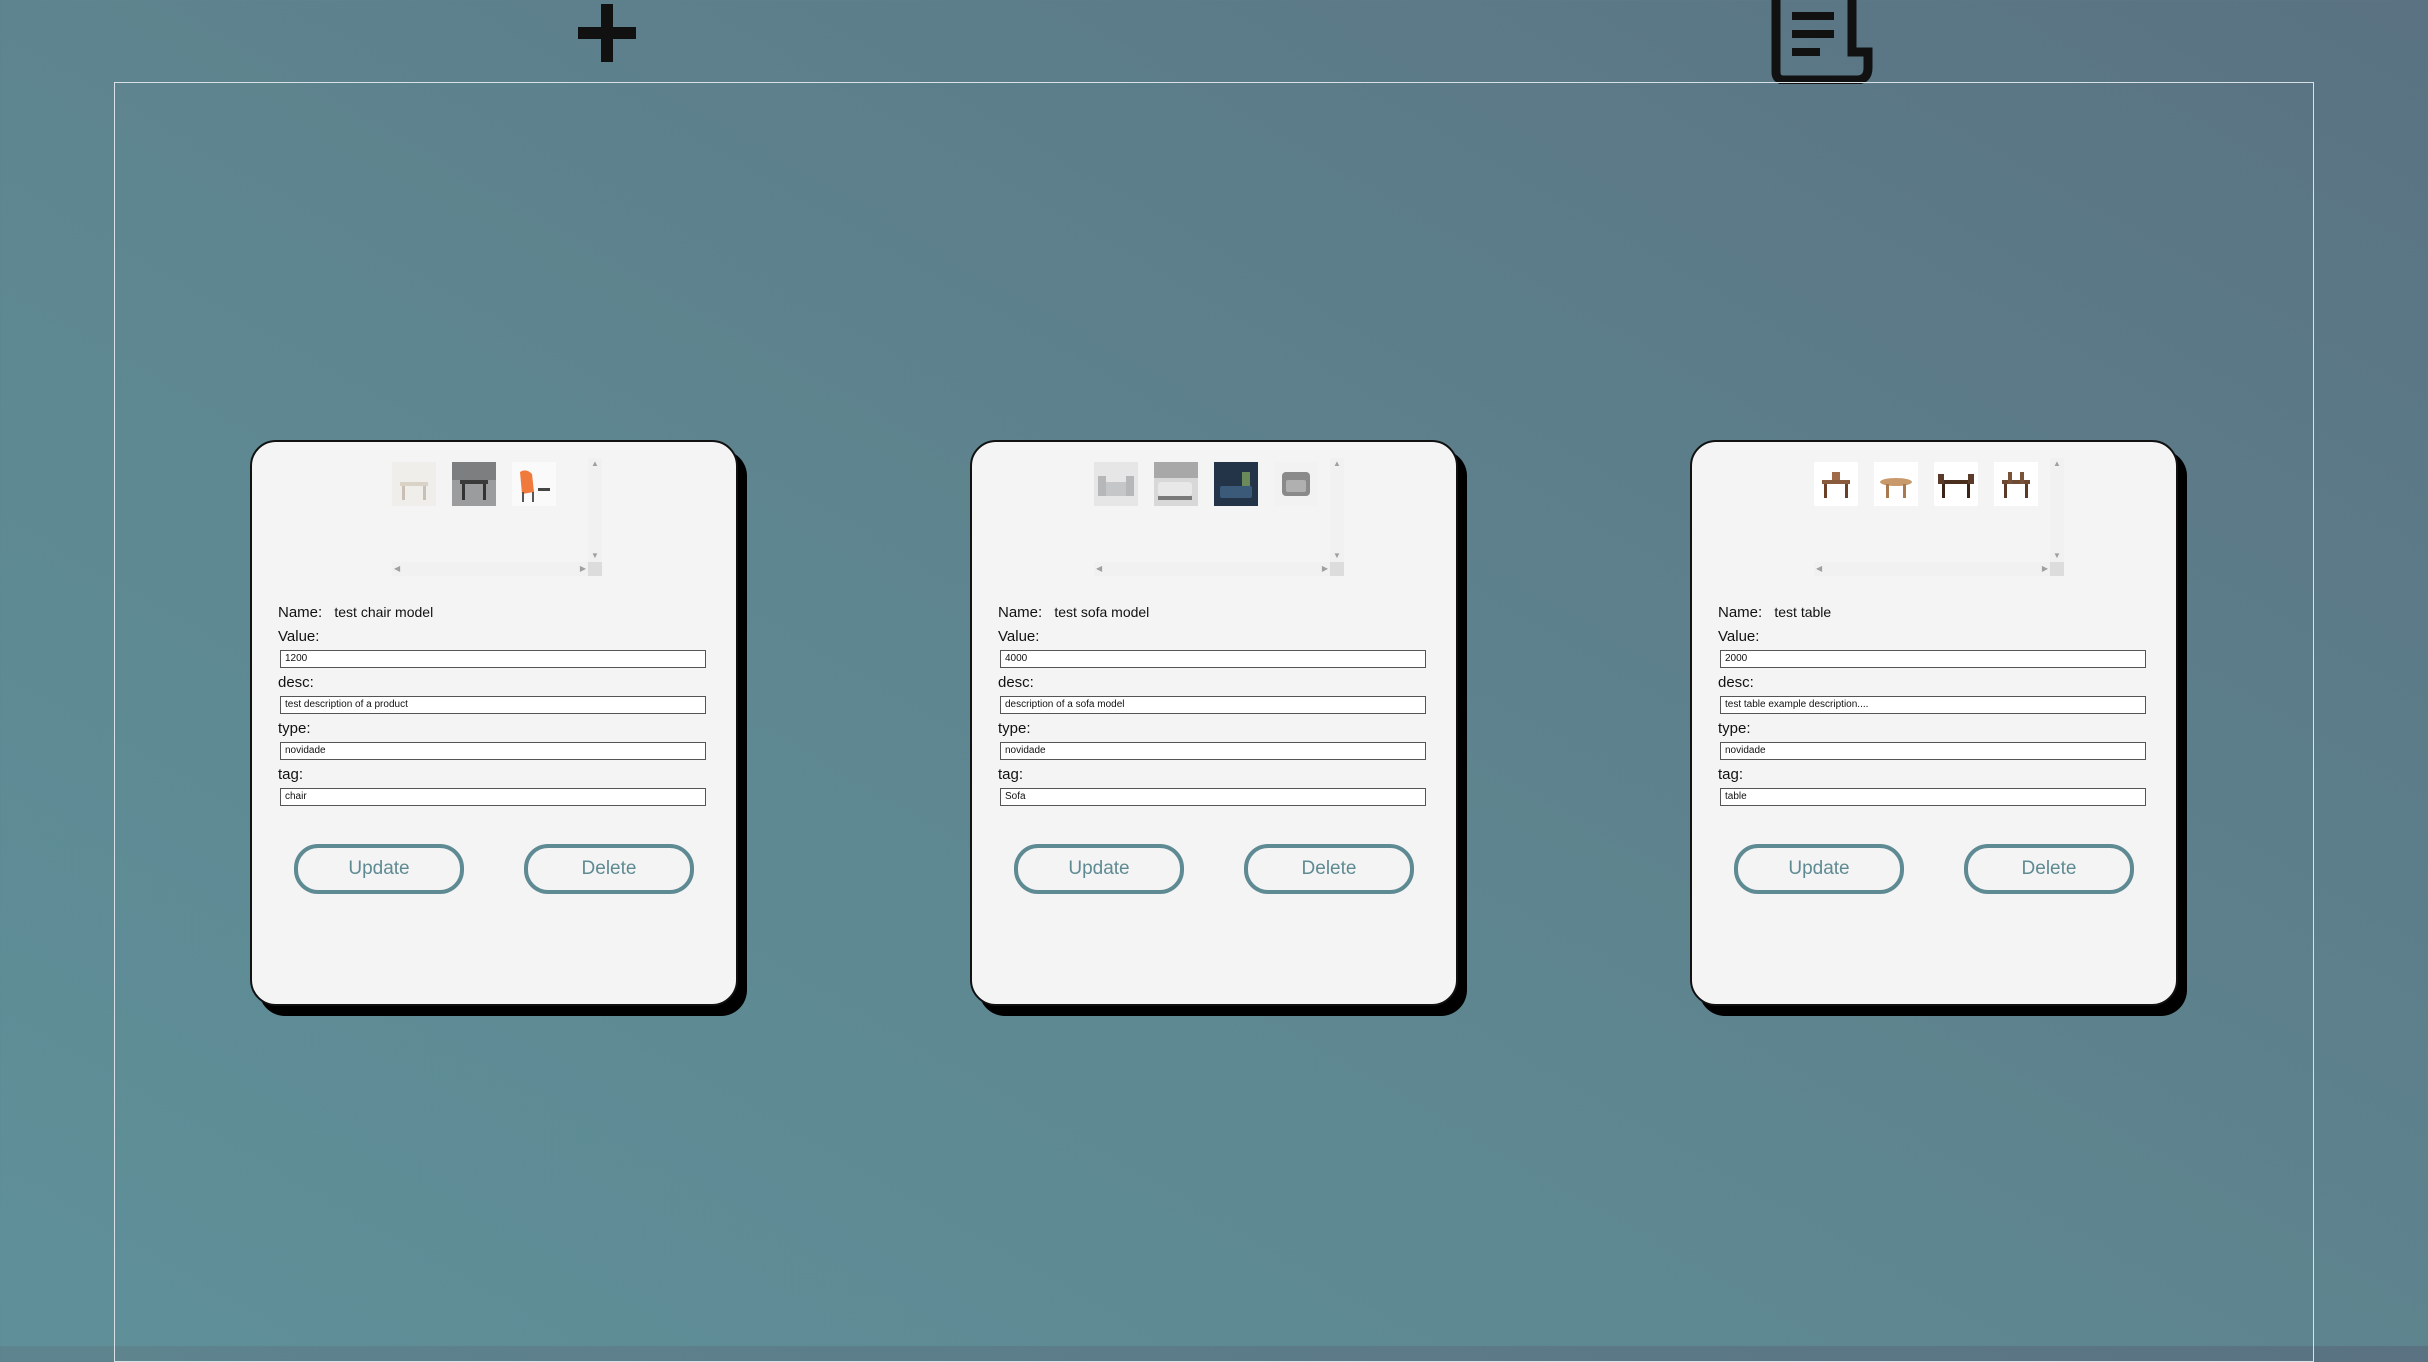 Image resolution: width=2428 pixels, height=1362 pixels. I want to click on tag-input: Sofa, so click(1213, 797).